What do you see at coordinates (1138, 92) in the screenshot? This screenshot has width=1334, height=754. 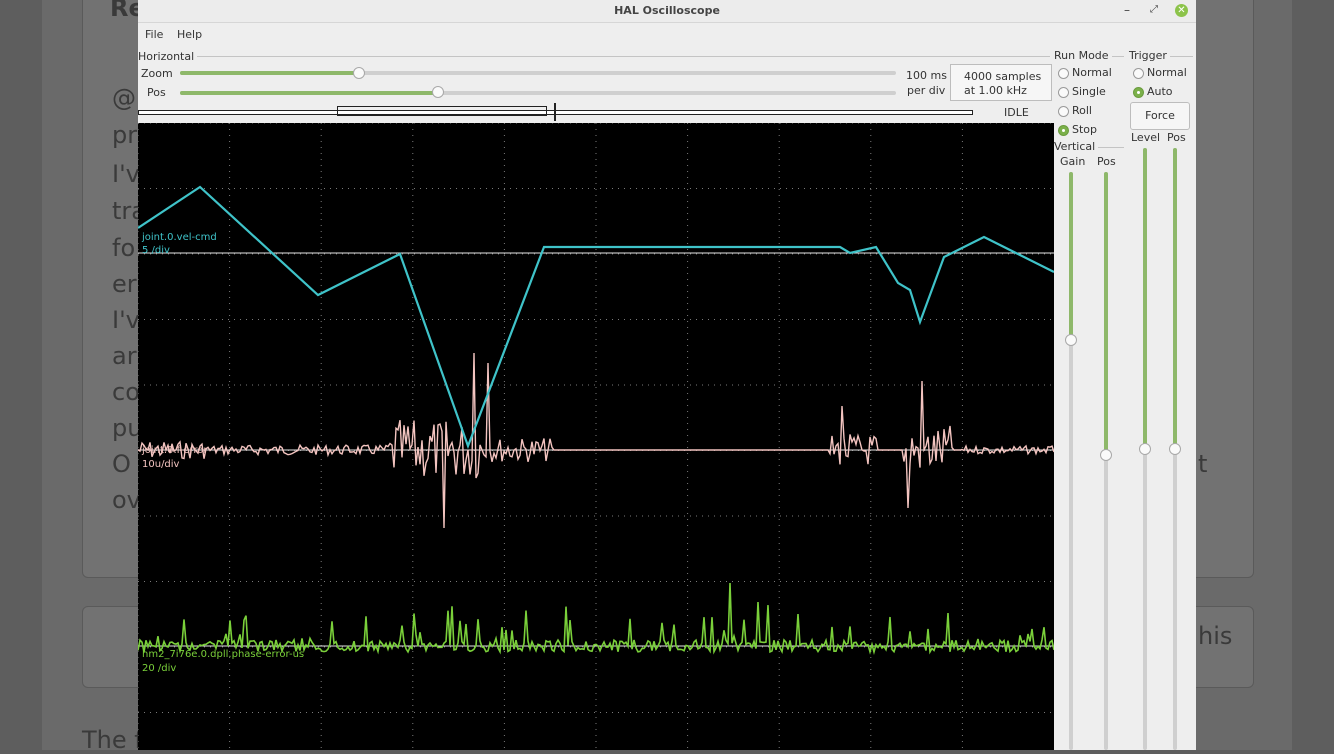 I see `trigger-auto-radio` at bounding box center [1138, 92].